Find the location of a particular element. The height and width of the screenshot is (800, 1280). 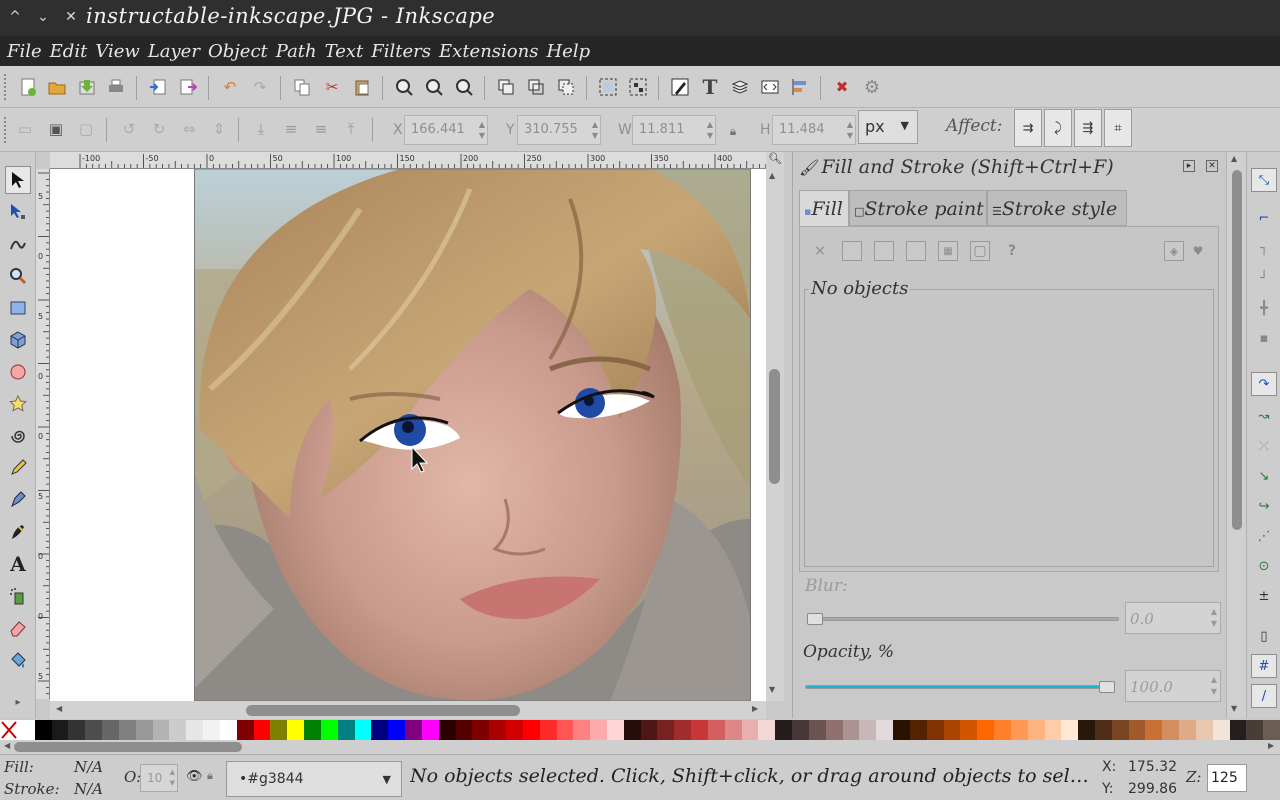

redo-icon: ↷ is located at coordinates (260, 87).